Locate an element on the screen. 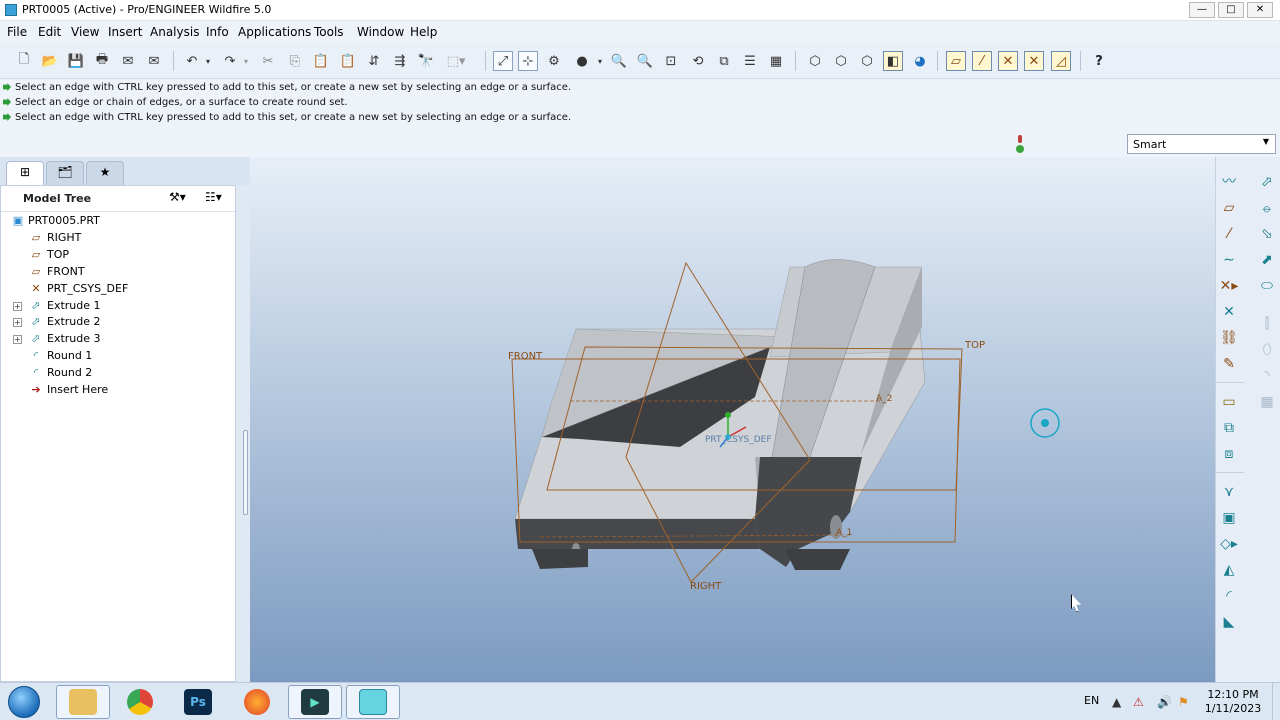 The width and height of the screenshot is (1280, 720). menu-info: Info is located at coordinates (217, 32).